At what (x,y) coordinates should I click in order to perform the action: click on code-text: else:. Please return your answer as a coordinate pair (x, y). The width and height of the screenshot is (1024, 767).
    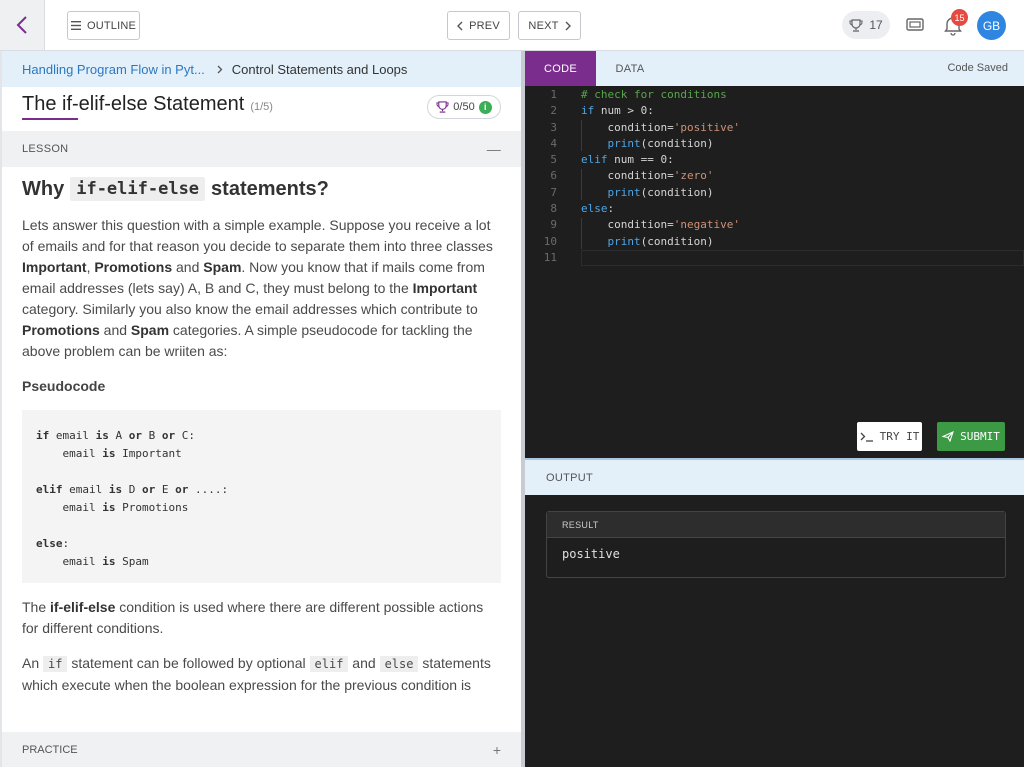
    Looking at the image, I should click on (597, 209).